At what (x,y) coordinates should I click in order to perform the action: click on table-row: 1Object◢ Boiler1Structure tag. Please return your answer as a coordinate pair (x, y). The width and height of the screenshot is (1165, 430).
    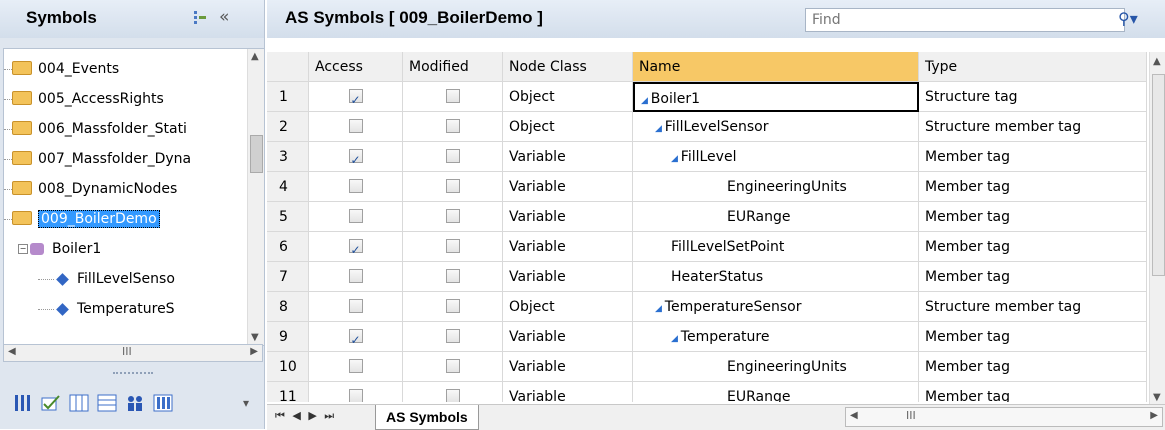
    Looking at the image, I should click on (707, 97).